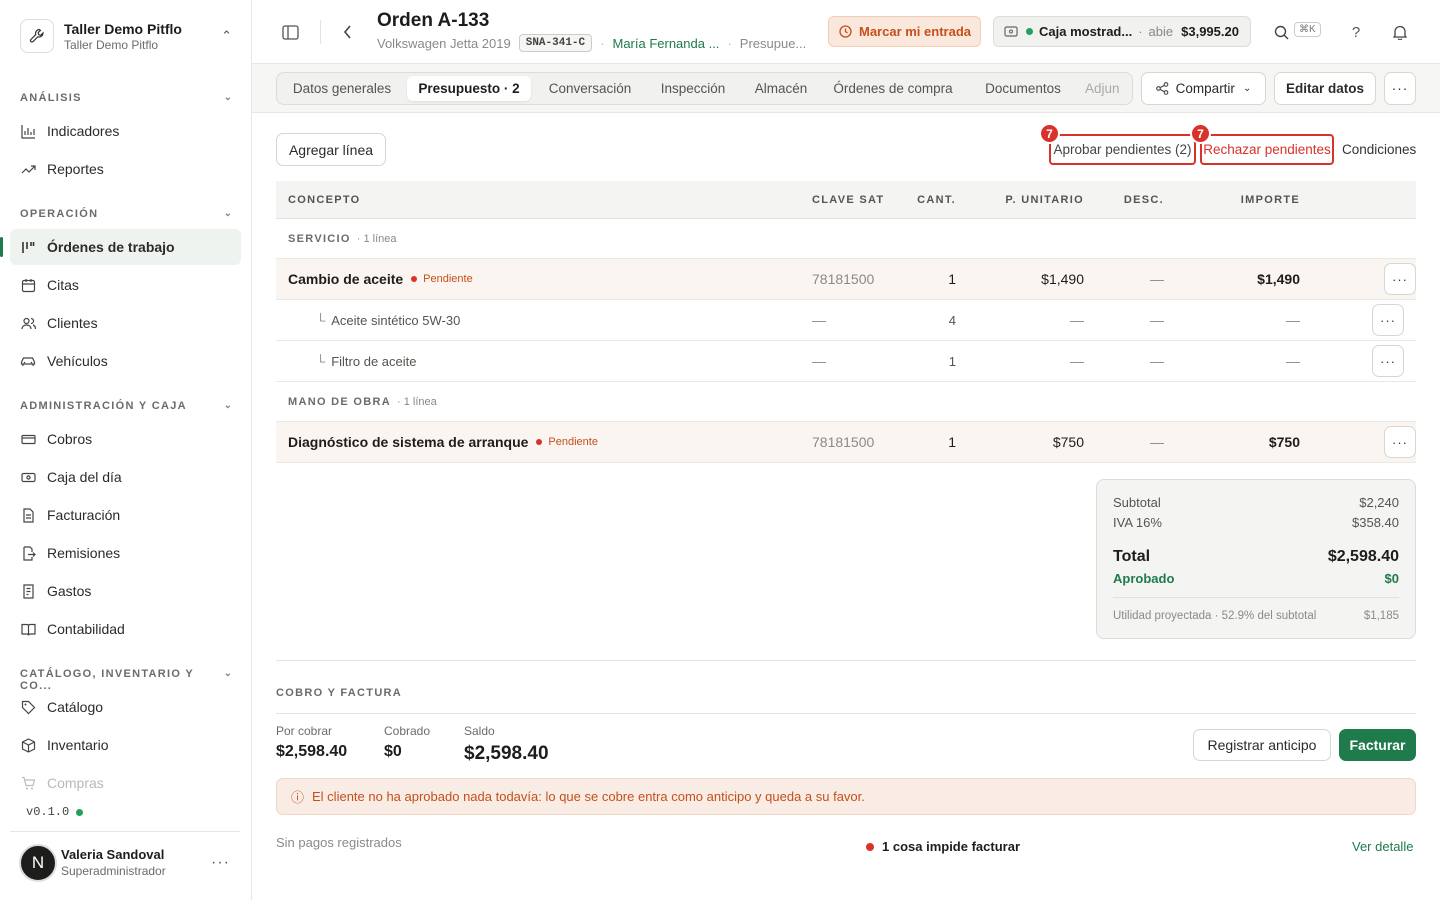  Describe the element at coordinates (126, 36) in the screenshot. I see `workspace-switcher: Taller Demo Pitflo Taller Demo Pitflo ⌃` at that location.